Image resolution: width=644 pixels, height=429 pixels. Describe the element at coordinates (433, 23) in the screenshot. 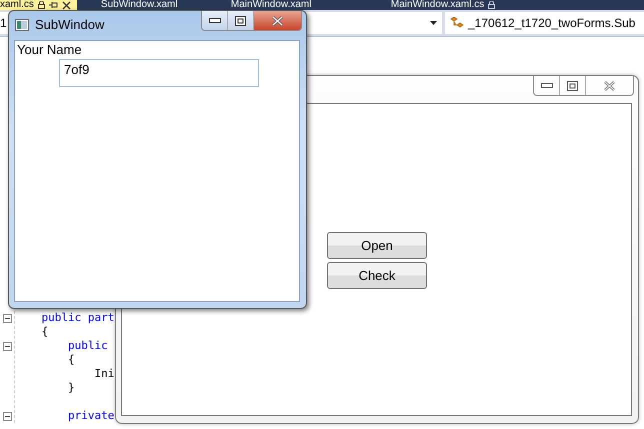

I see `caret-icon` at that location.